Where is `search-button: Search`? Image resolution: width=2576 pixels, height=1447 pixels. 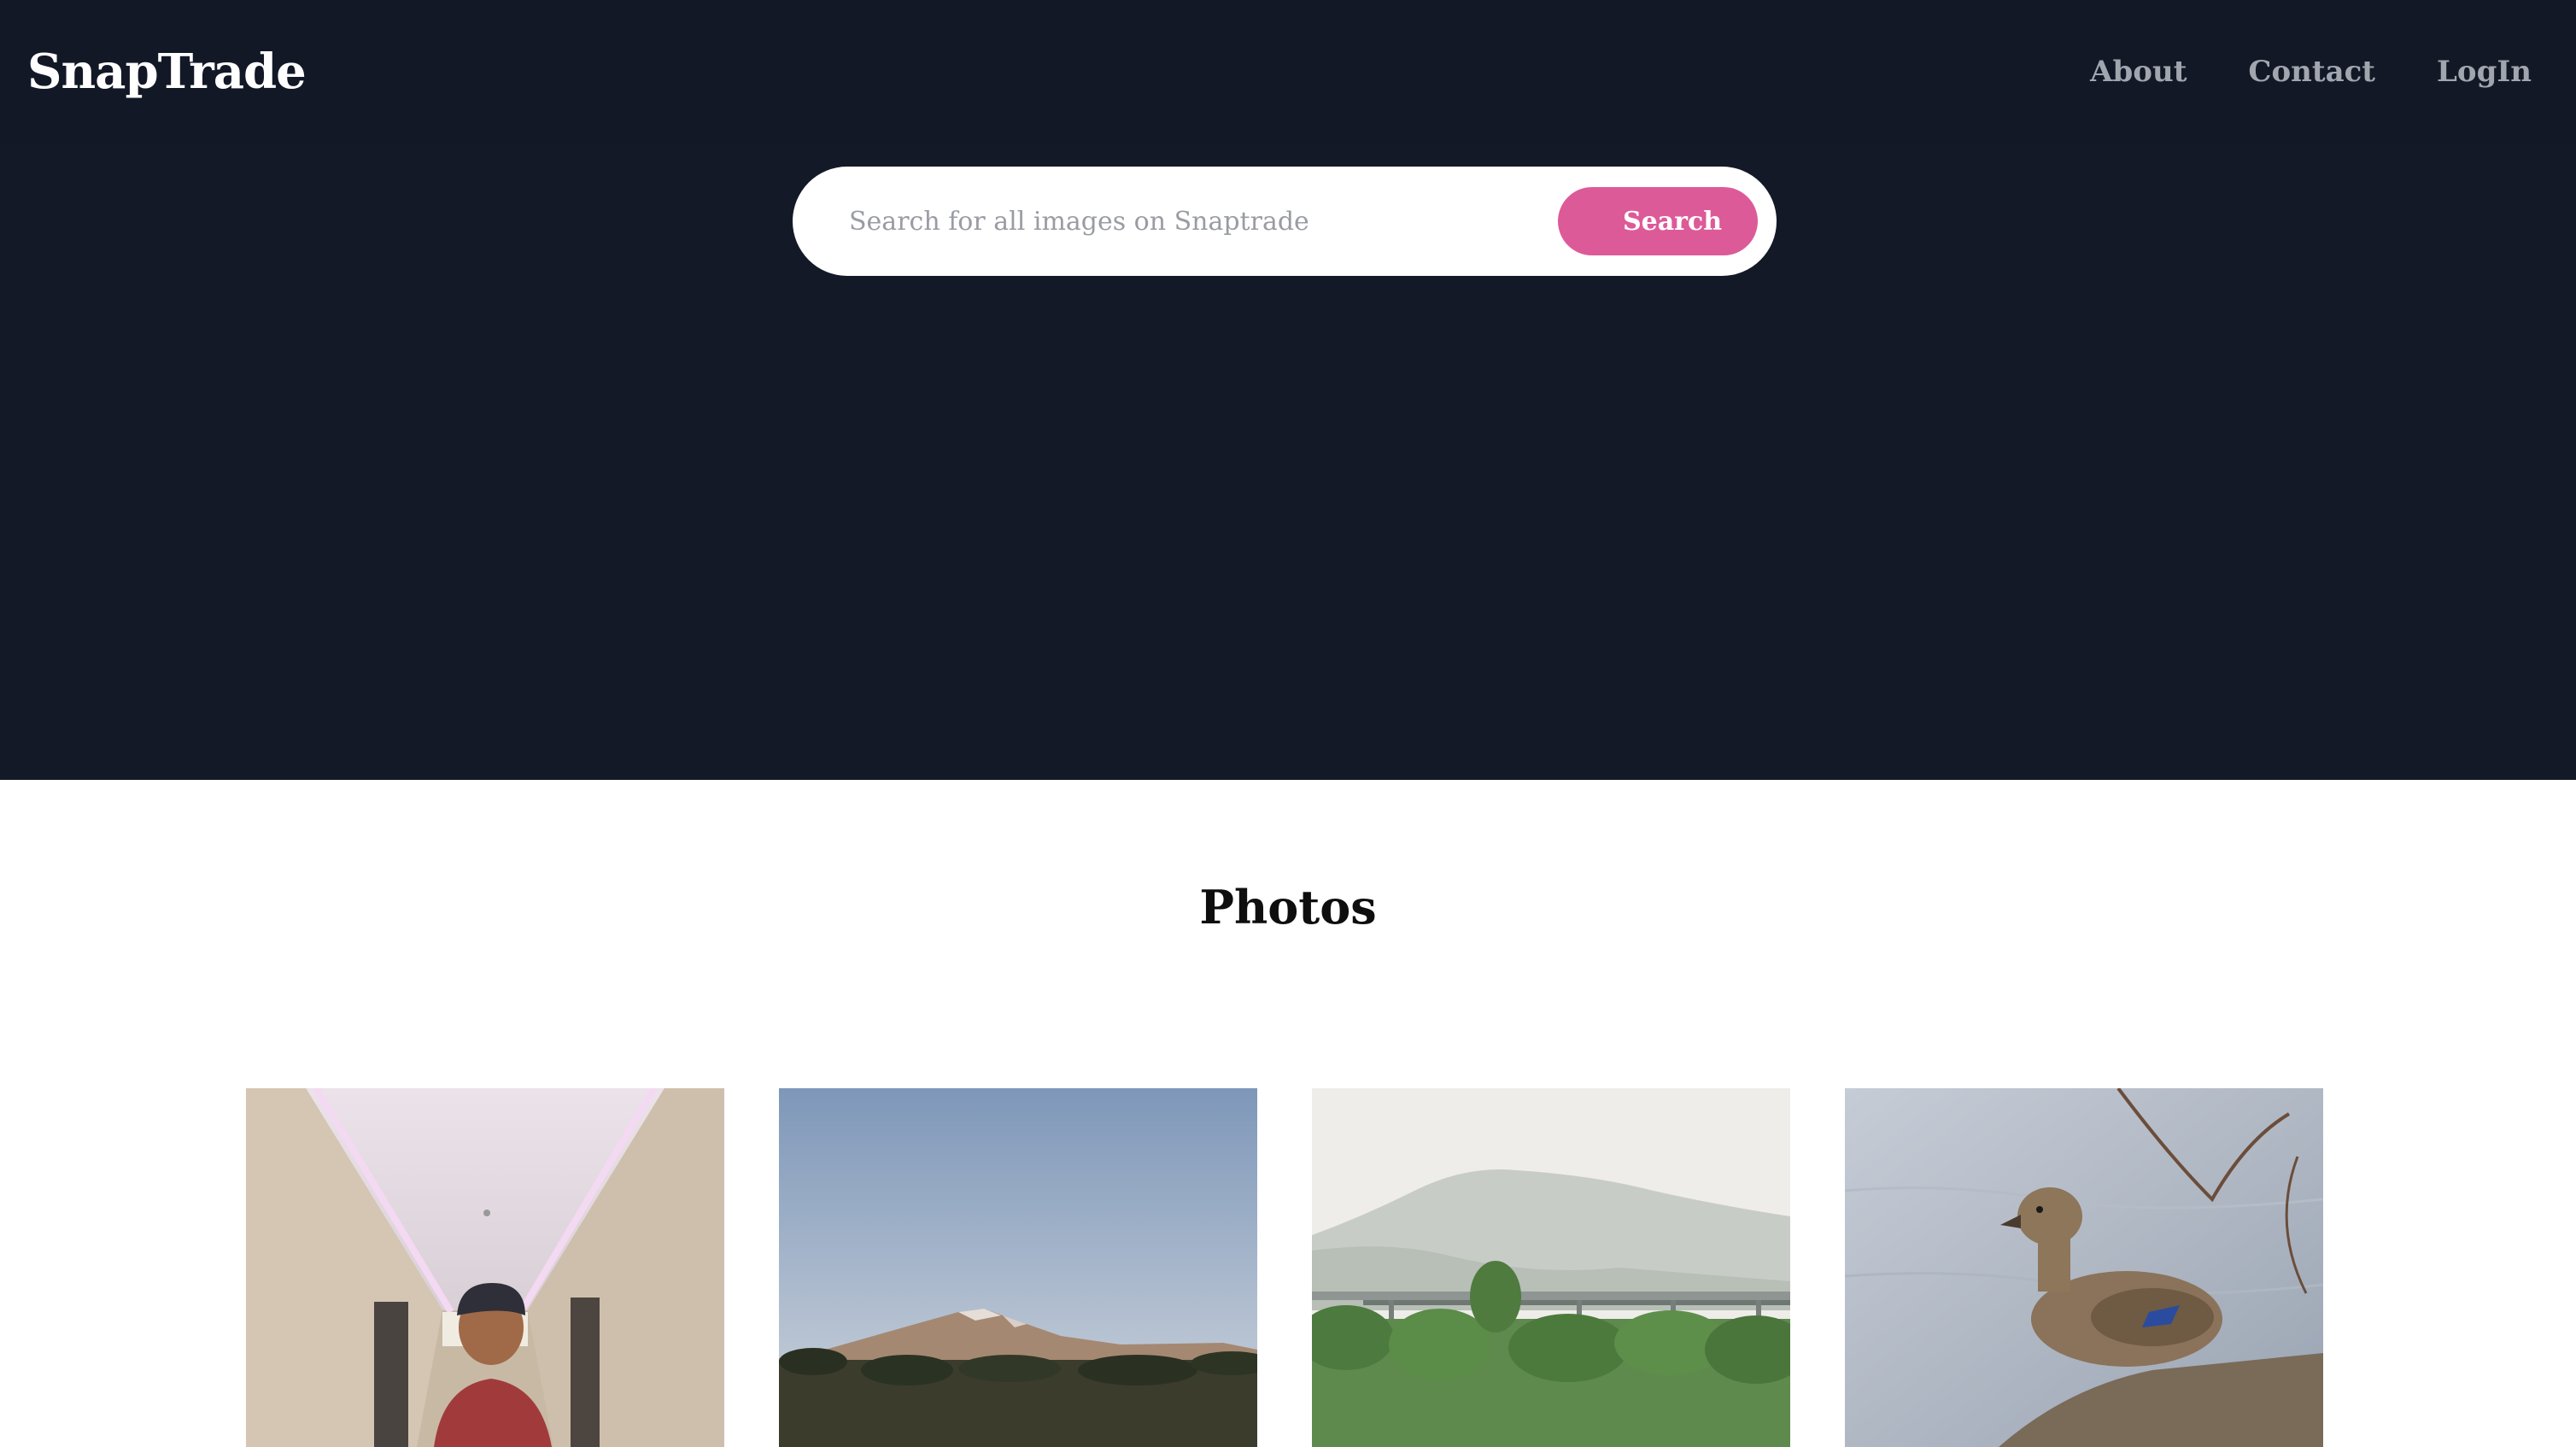
search-button: Search is located at coordinates (1658, 221).